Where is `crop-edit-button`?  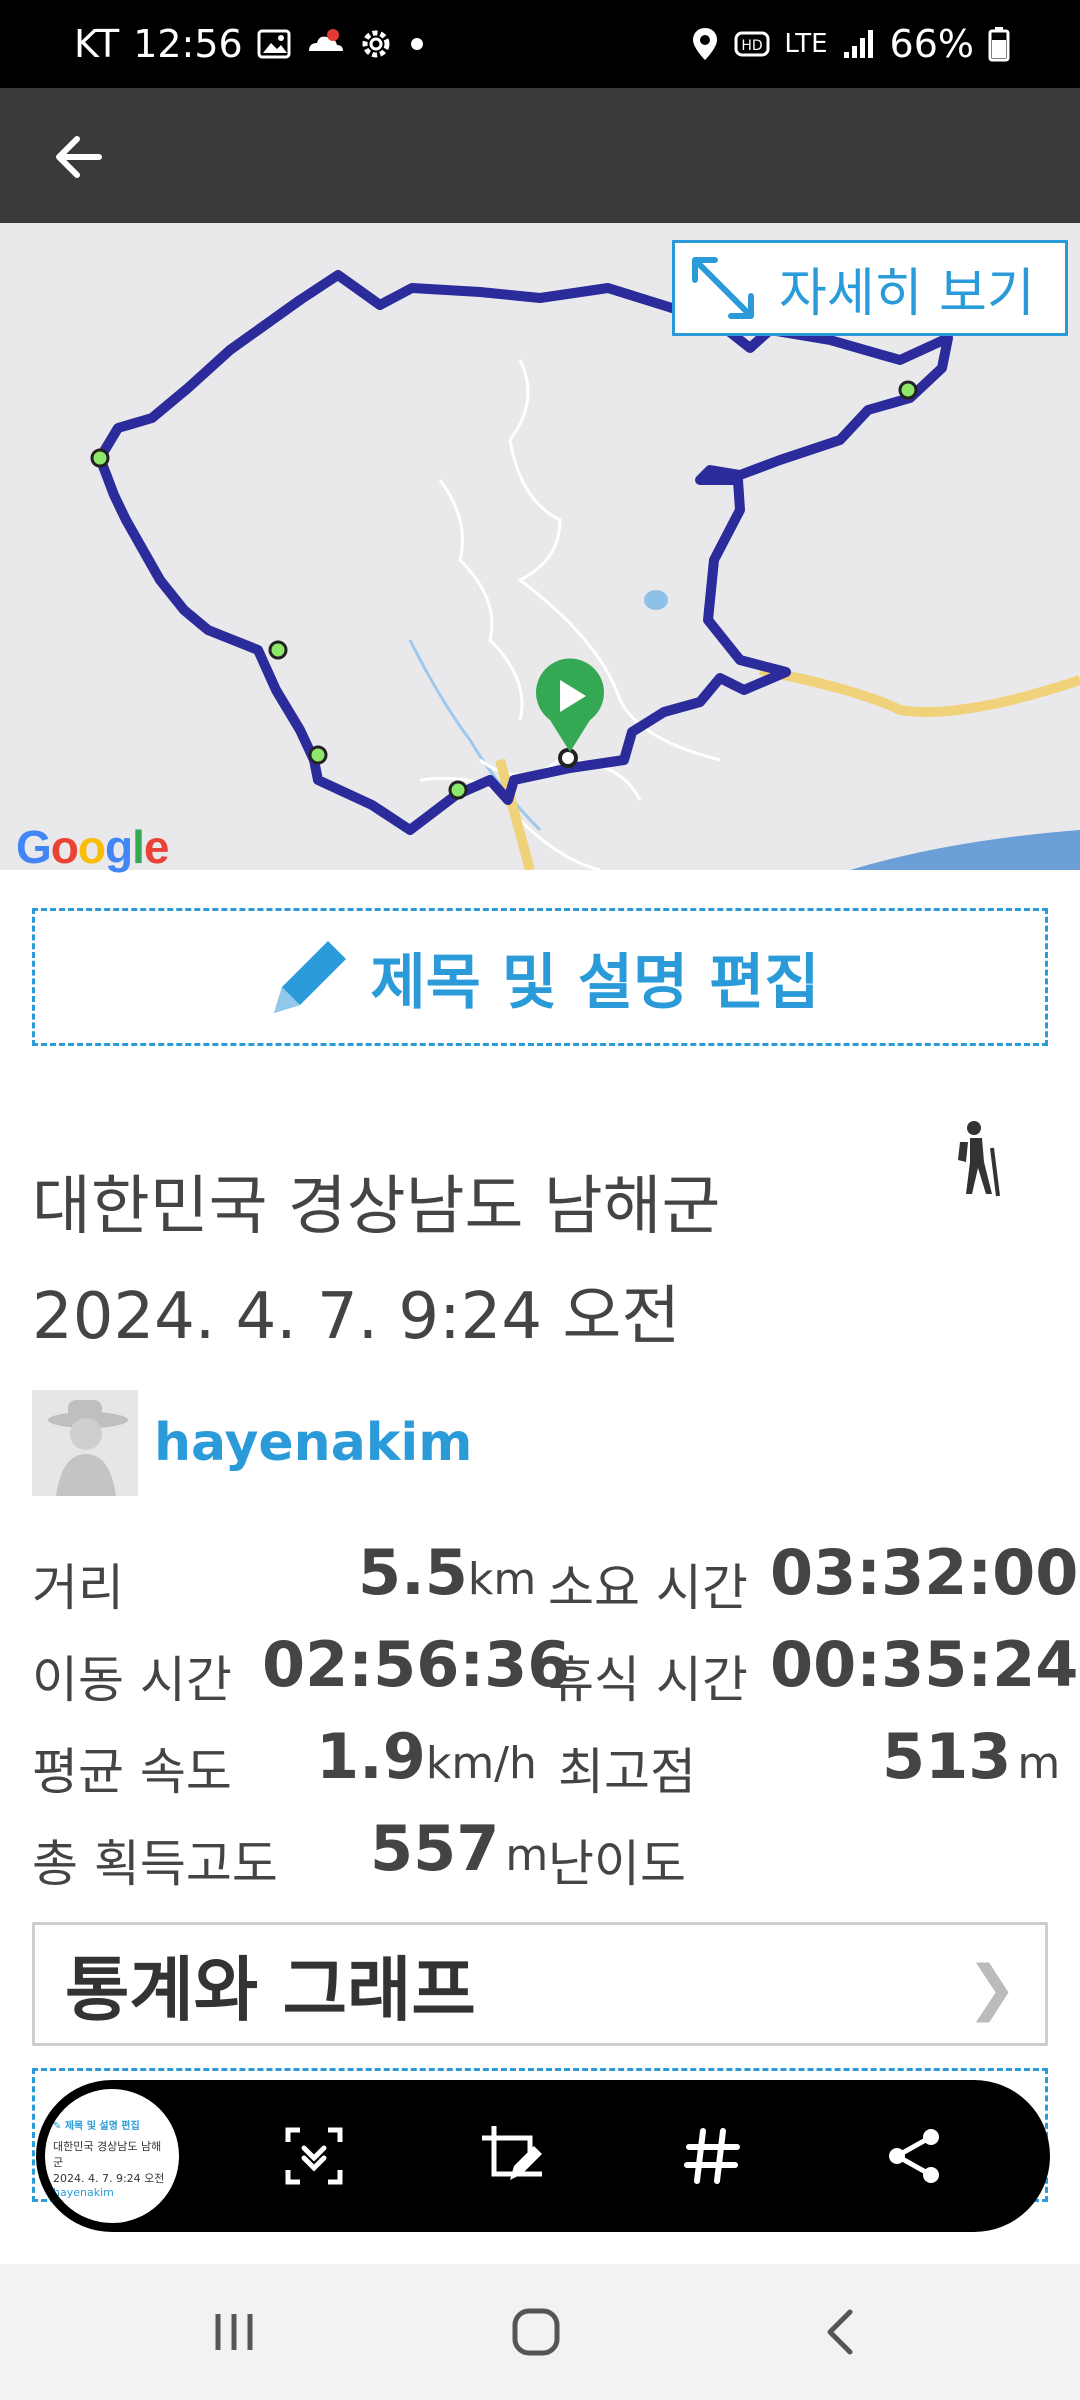 crop-edit-button is located at coordinates (512, 2156).